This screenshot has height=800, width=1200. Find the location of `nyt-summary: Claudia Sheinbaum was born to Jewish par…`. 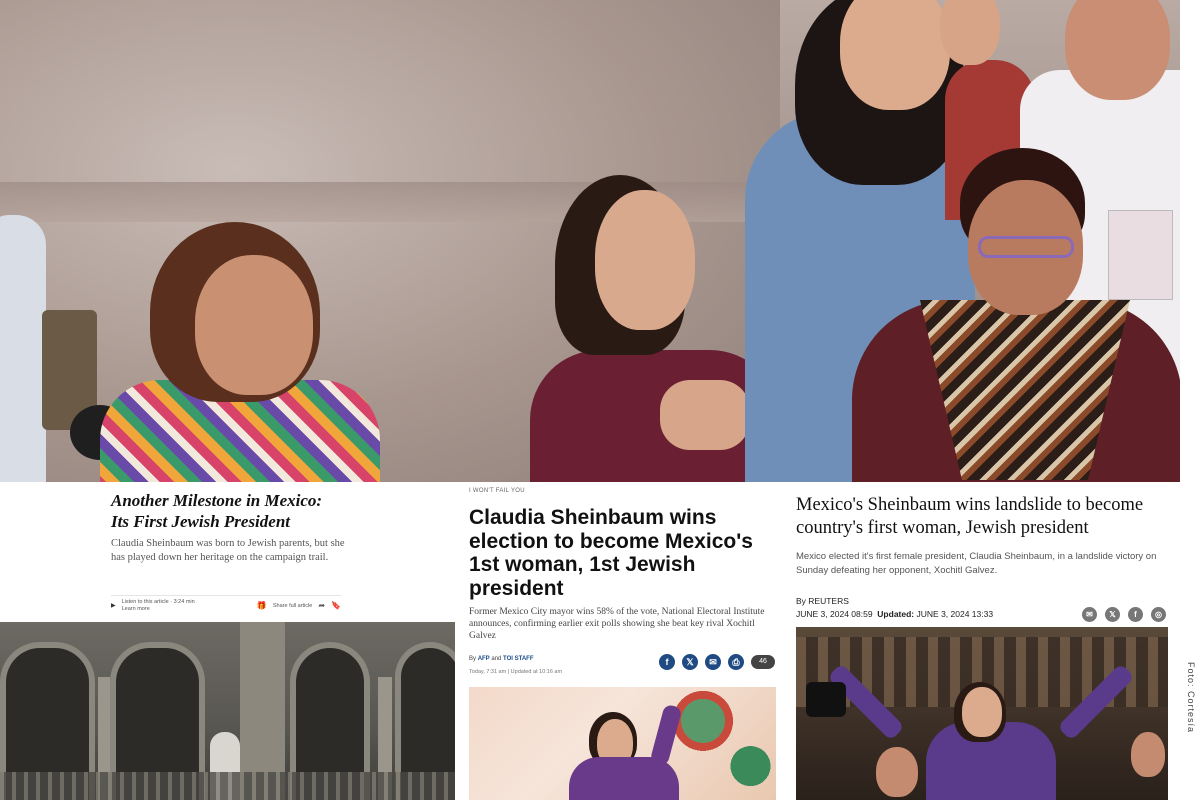

nyt-summary: Claudia Sheinbaum was born to Jewish par… is located at coordinates (228, 550).